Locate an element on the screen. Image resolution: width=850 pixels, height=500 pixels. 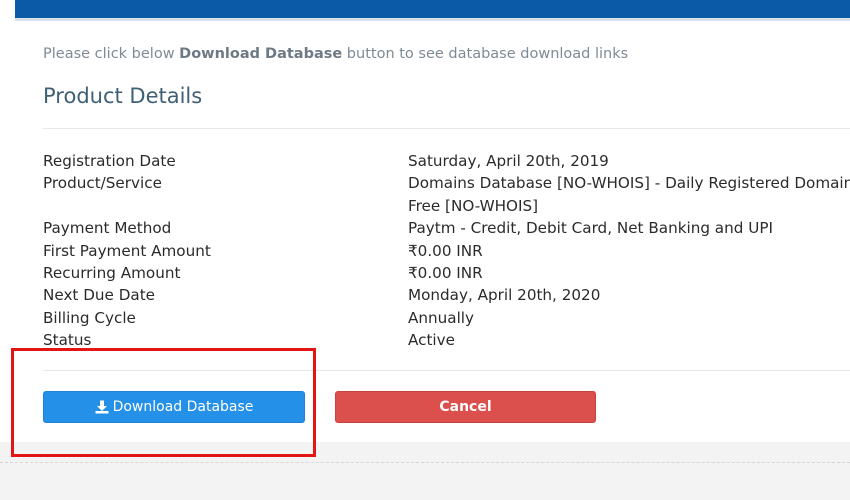
intro-text-after: button to see database download links is located at coordinates (485, 54).